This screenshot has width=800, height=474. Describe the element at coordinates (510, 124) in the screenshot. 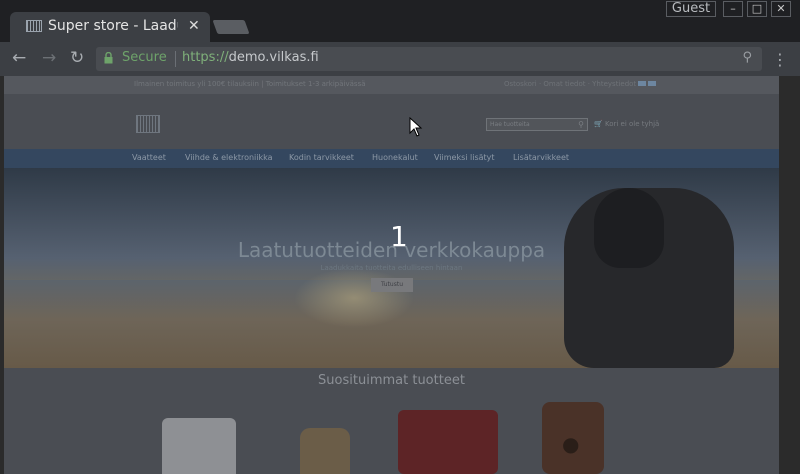

I see `search-placeholder: Hae tuotteita` at that location.